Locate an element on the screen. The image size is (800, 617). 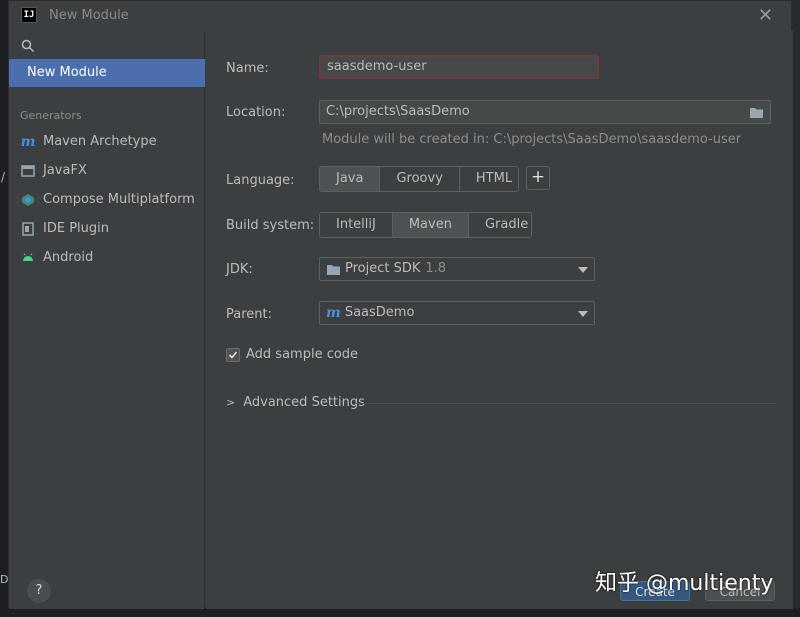
advanced-settings-toggle: > Advanced Settings is located at coordinates (295, 402).